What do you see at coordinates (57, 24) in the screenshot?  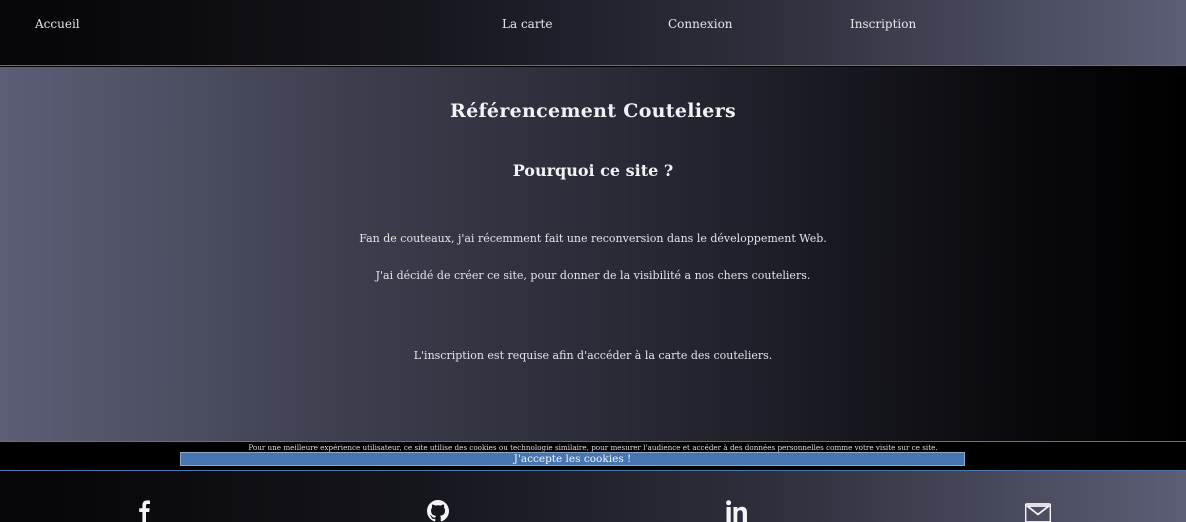 I see `nav-link-home: Accueil` at bounding box center [57, 24].